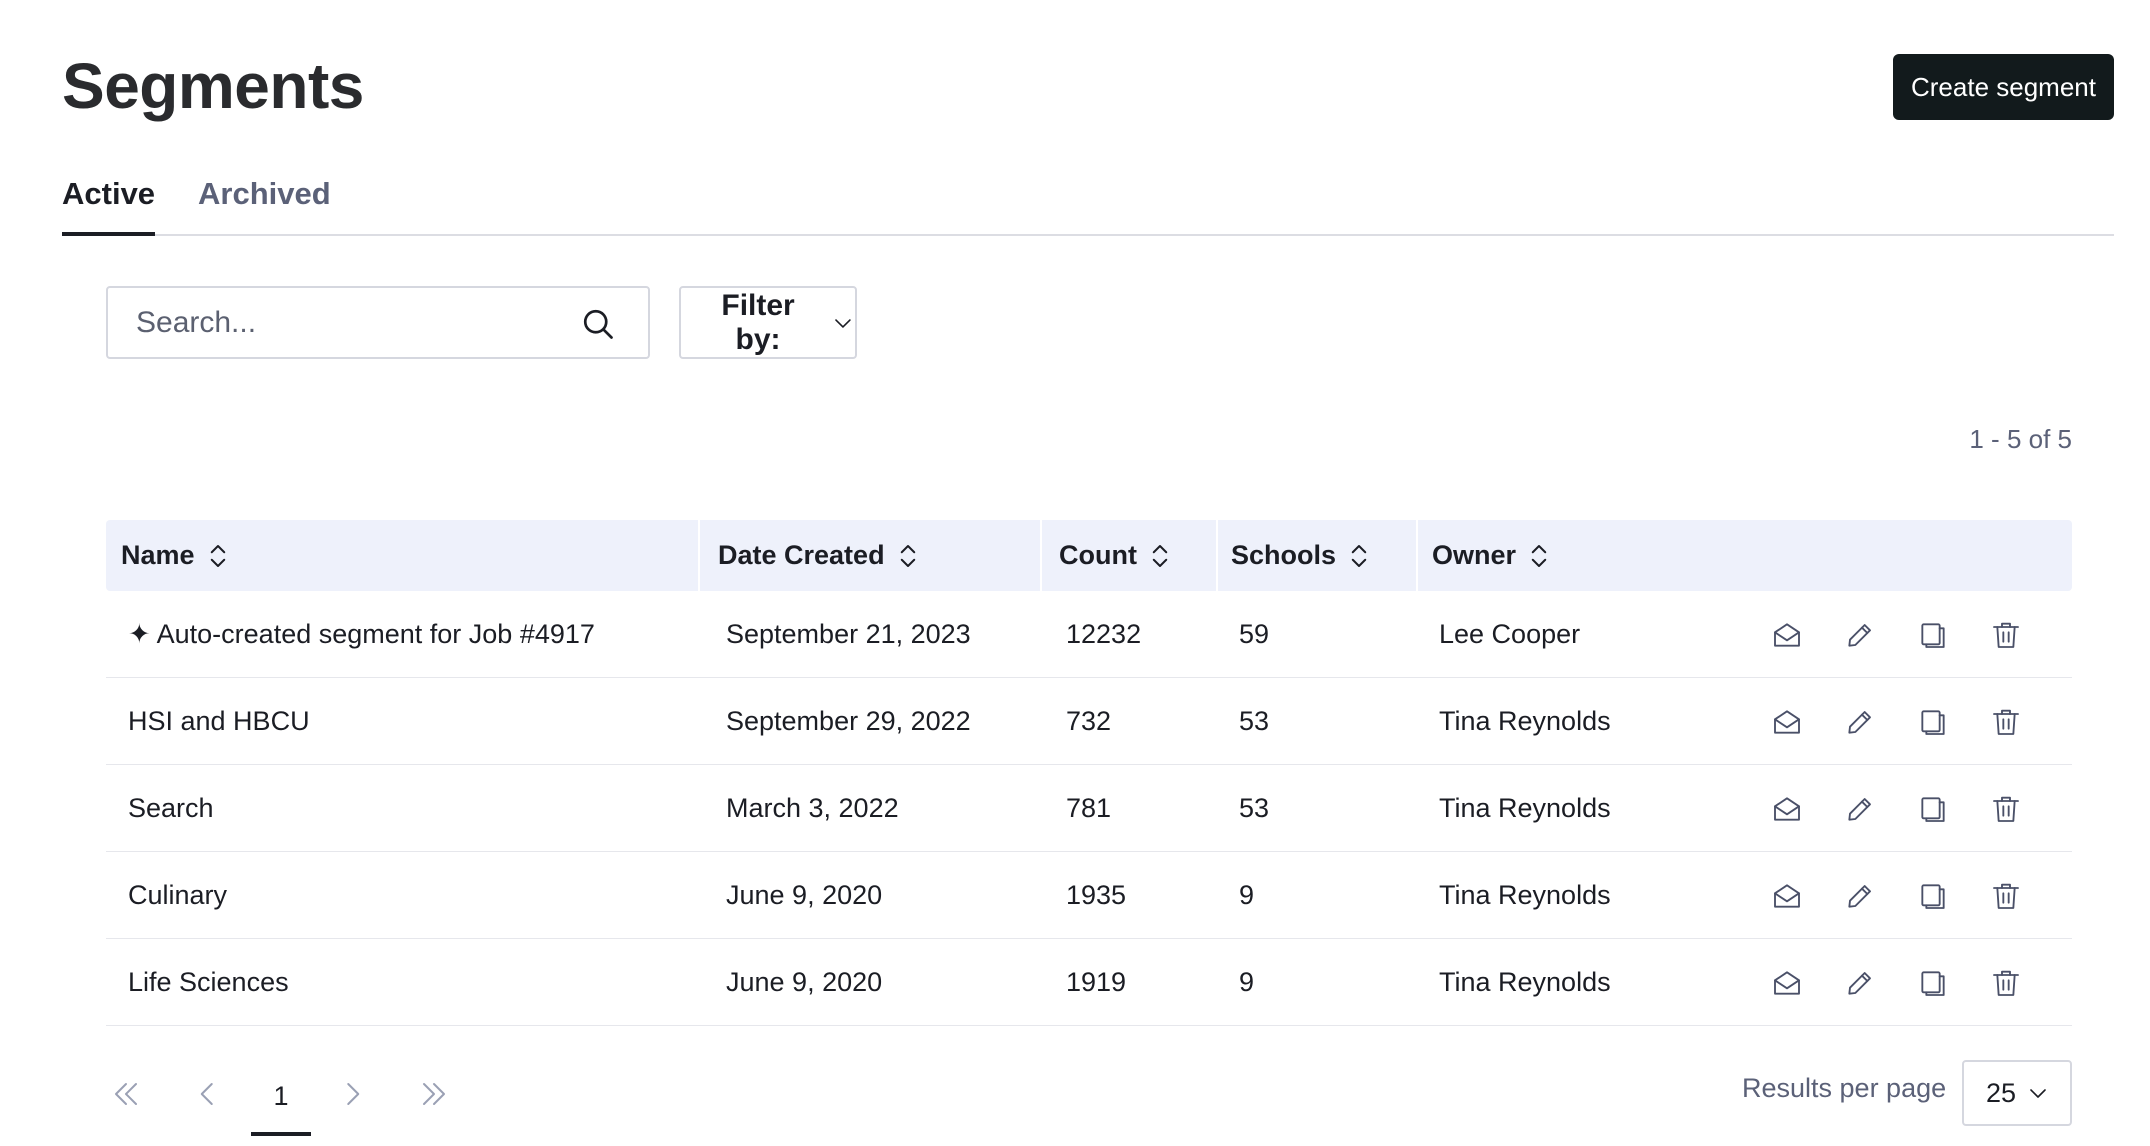 The width and height of the screenshot is (2150, 1146). What do you see at coordinates (1284, 555) in the screenshot?
I see `column-label: Schools` at bounding box center [1284, 555].